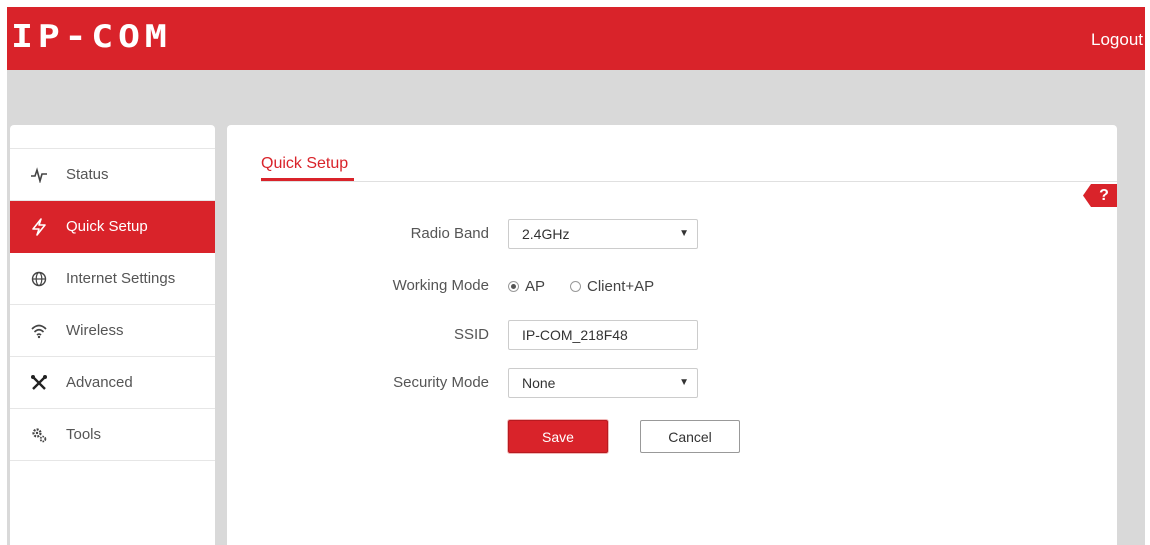  Describe the element at coordinates (441, 382) in the screenshot. I see `security-mode-label: Security Mode` at that location.